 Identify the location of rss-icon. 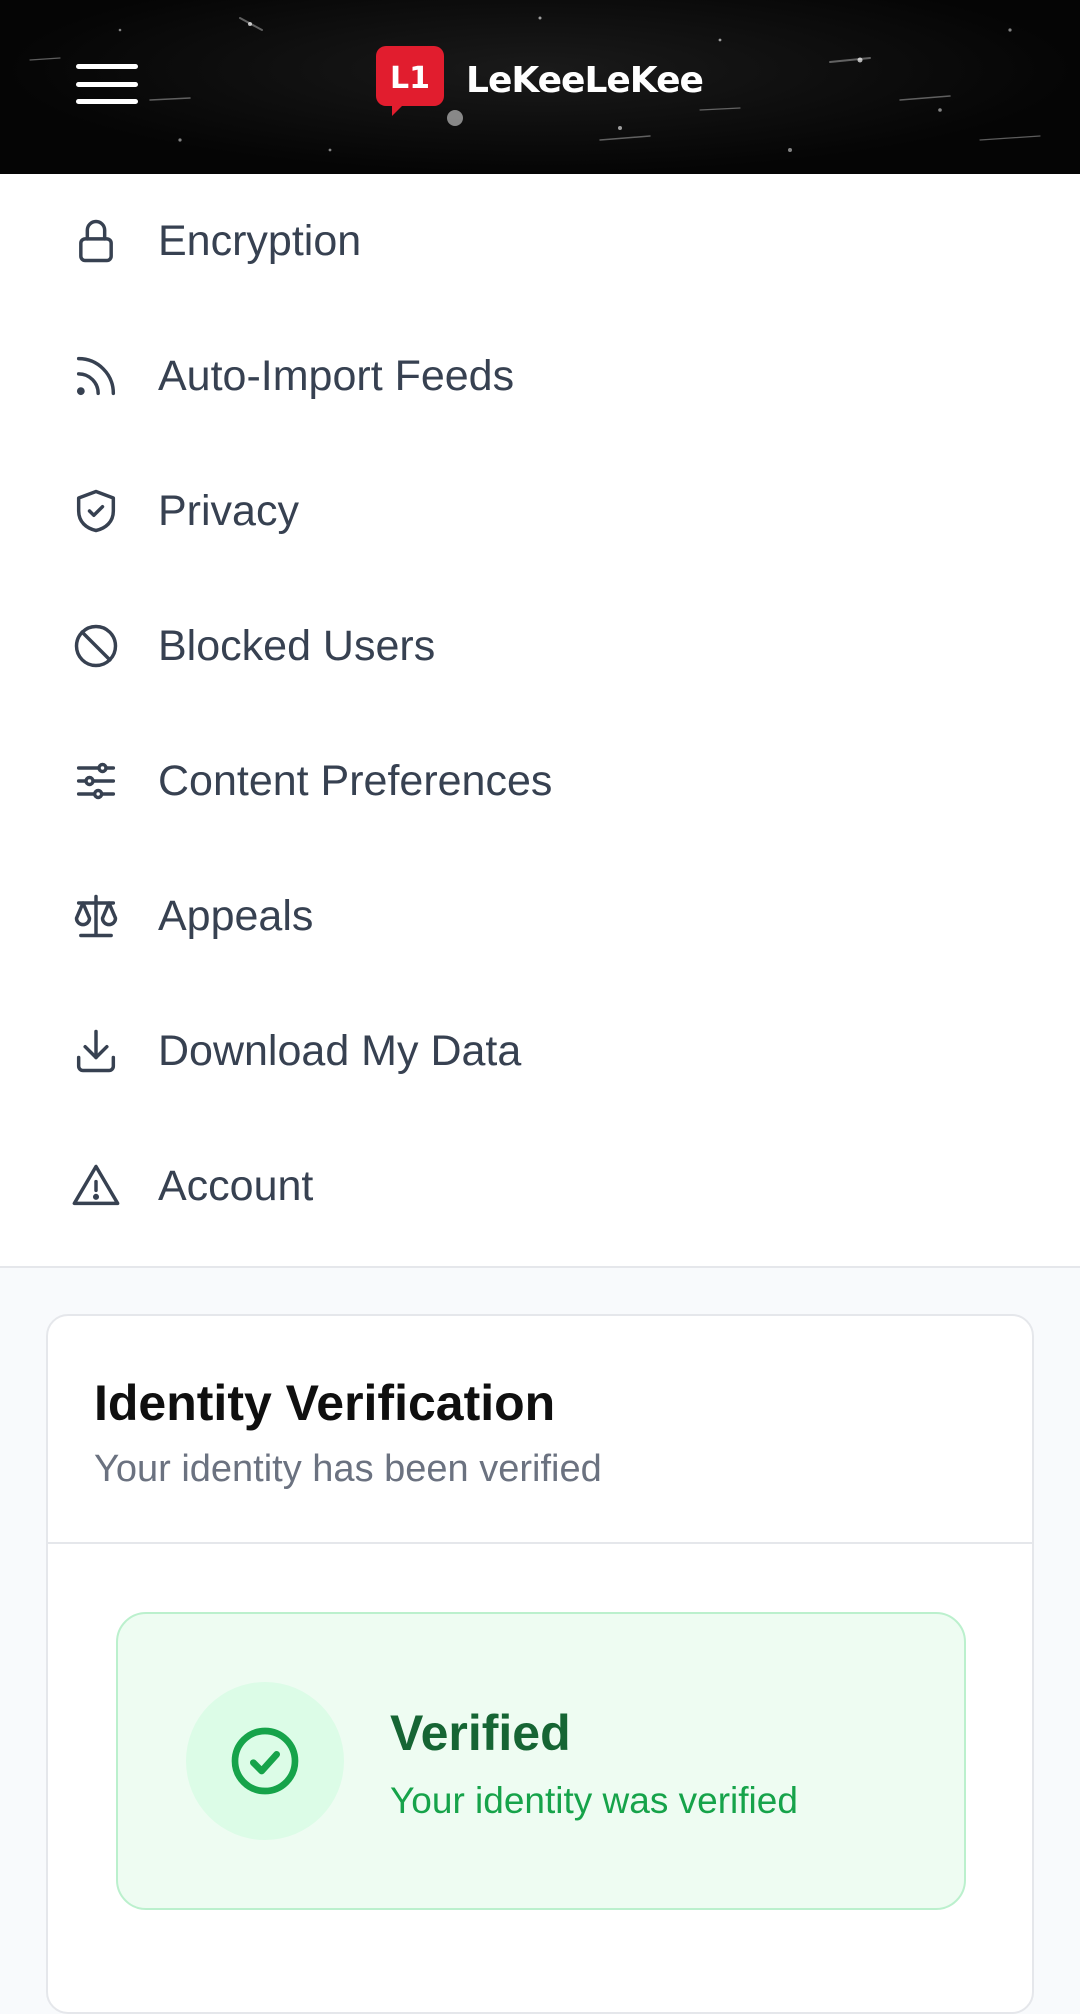
(96, 376).